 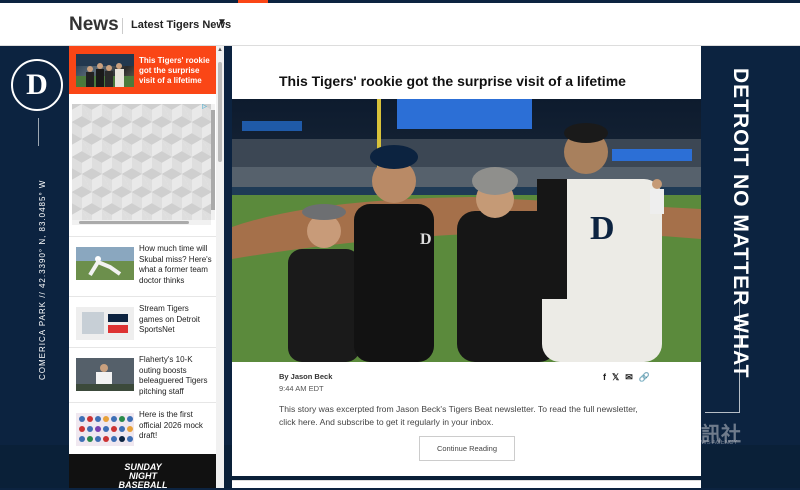 What do you see at coordinates (220, 112) in the screenshot?
I see `sidebar-scroll-thumb` at bounding box center [220, 112].